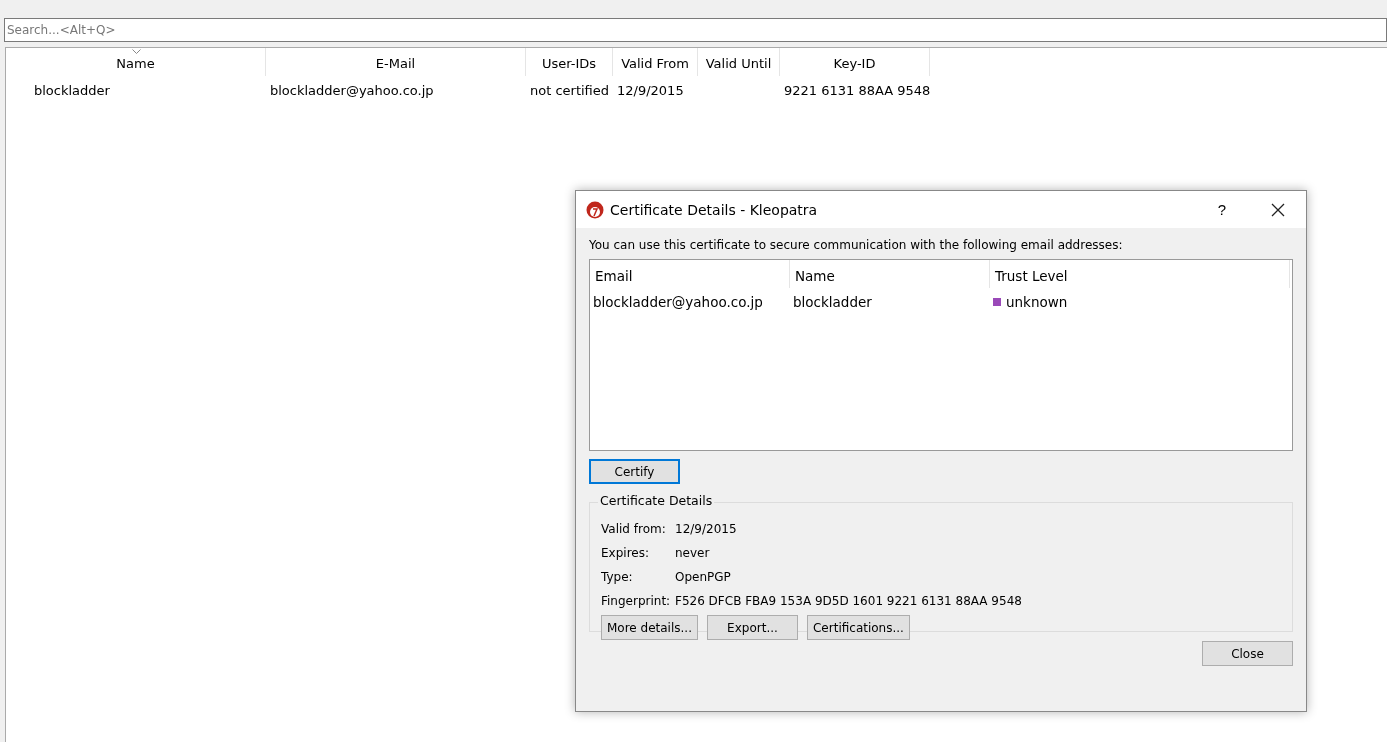  Describe the element at coordinates (655, 62) in the screenshot. I see `column-header: Valid From` at that location.